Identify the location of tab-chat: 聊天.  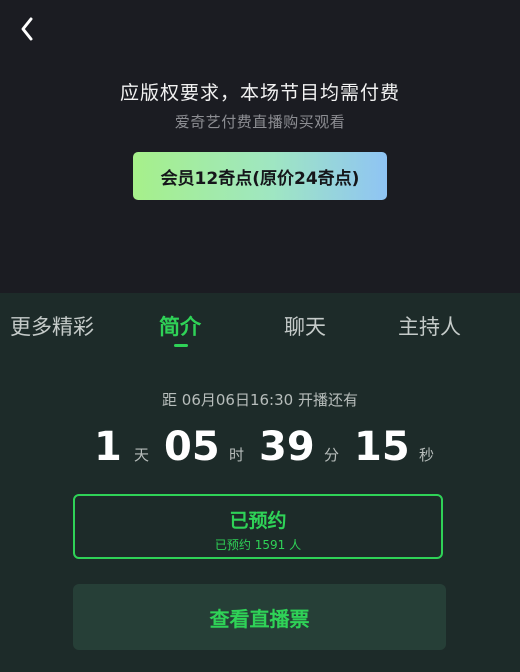
(305, 326).